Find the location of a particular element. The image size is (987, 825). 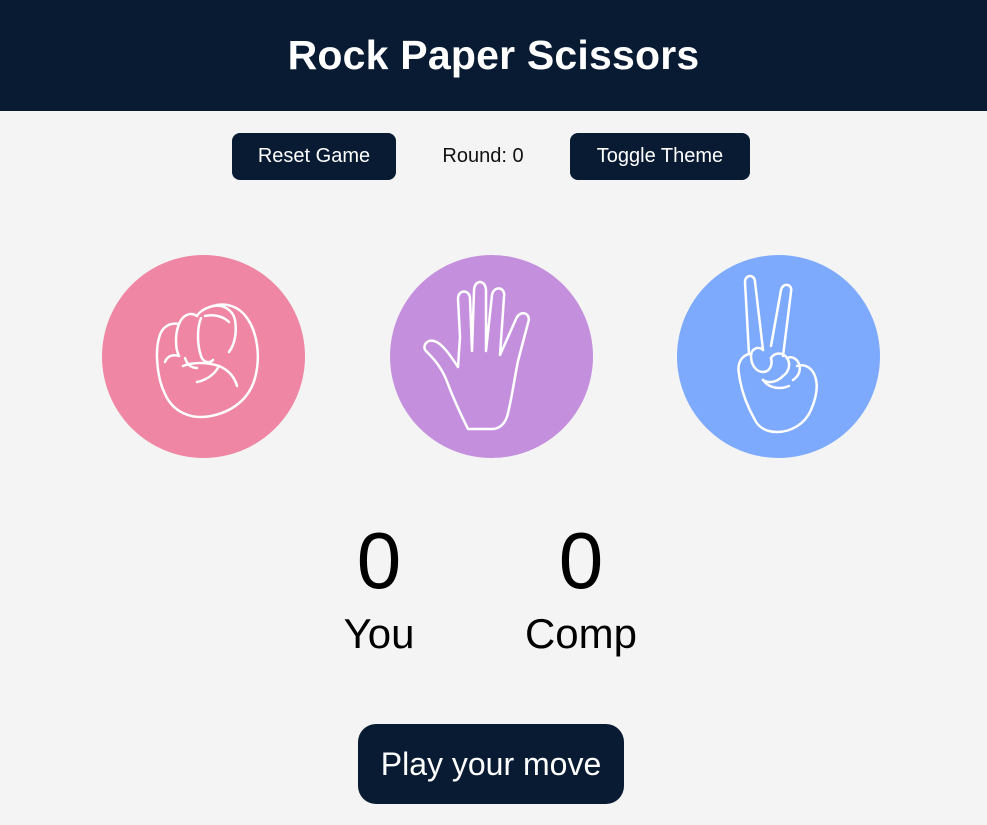

player-score-value: 0 is located at coordinates (379, 560).